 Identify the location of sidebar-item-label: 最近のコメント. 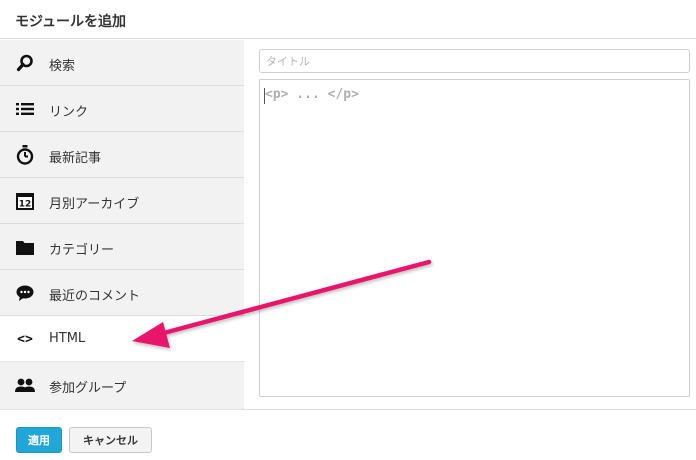
(95, 296).